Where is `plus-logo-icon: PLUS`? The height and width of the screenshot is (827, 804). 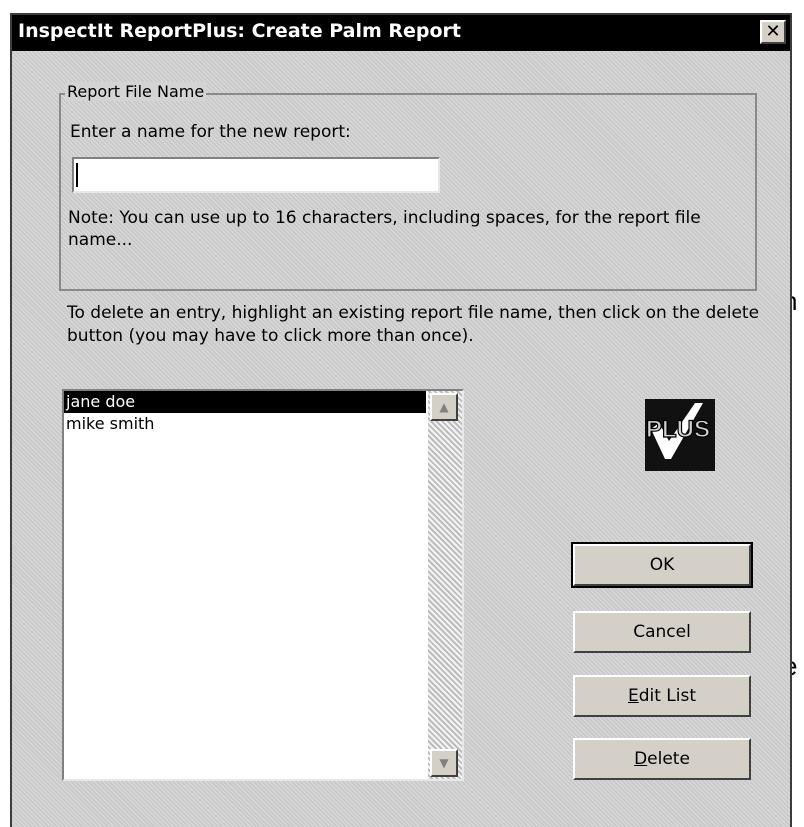
plus-logo-icon: PLUS is located at coordinates (680, 435).